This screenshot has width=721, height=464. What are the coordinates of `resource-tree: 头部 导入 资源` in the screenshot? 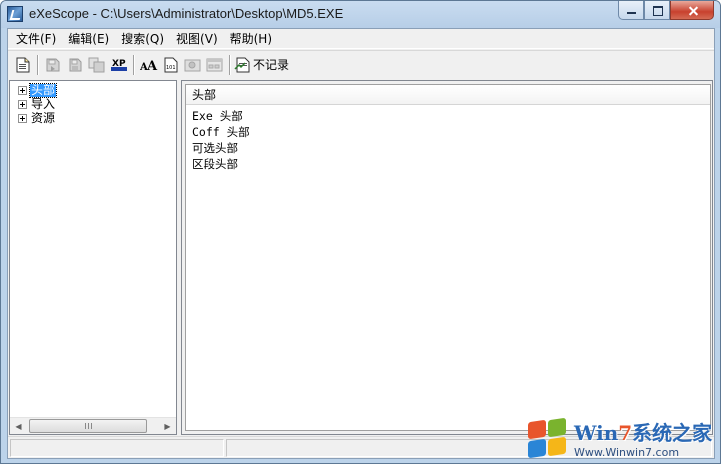 It's located at (35, 103).